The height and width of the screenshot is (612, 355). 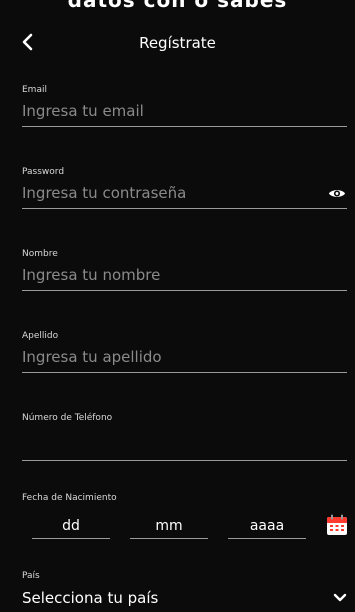 I want to click on password-field-group: Password, so click(x=184, y=187).